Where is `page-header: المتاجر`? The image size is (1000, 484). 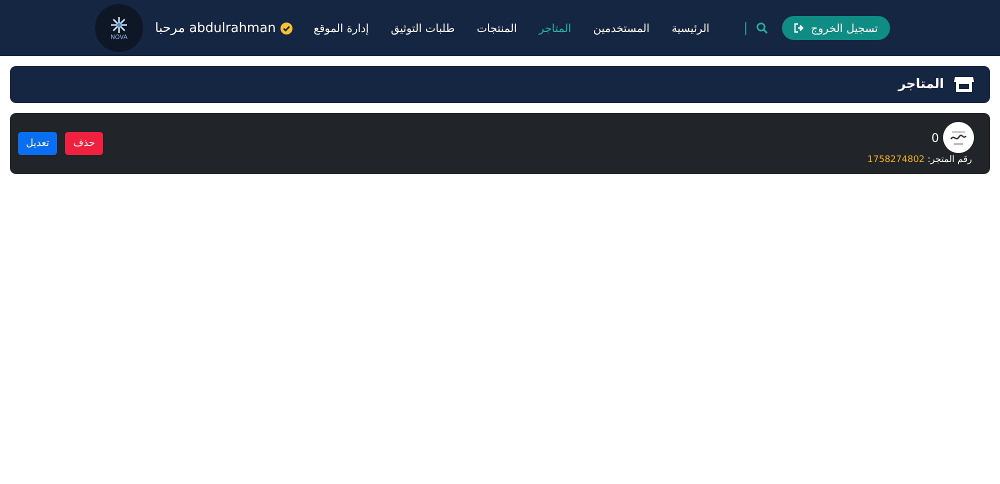
page-header: المتاجر is located at coordinates (500, 84).